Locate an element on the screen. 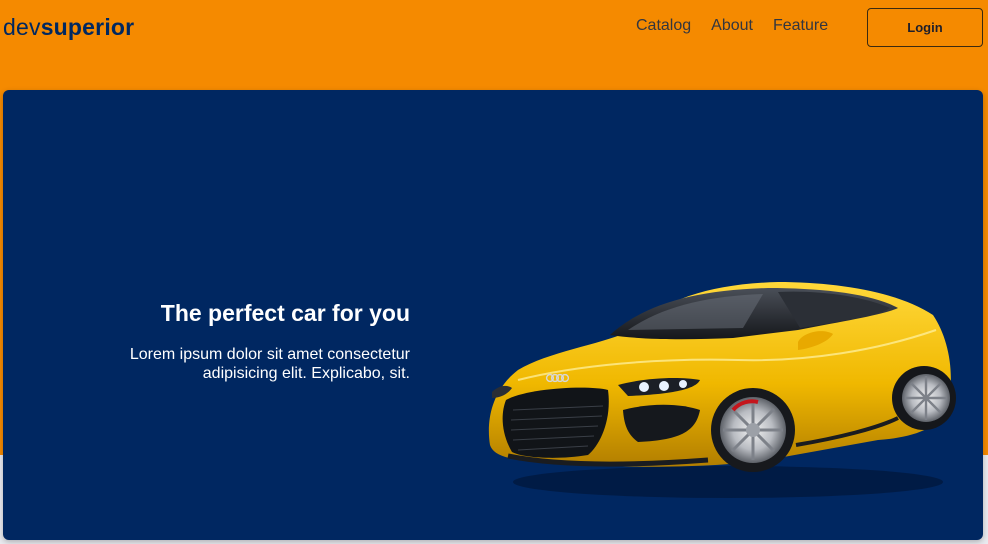 The height and width of the screenshot is (544, 988). nav-link-about: About is located at coordinates (732, 26).